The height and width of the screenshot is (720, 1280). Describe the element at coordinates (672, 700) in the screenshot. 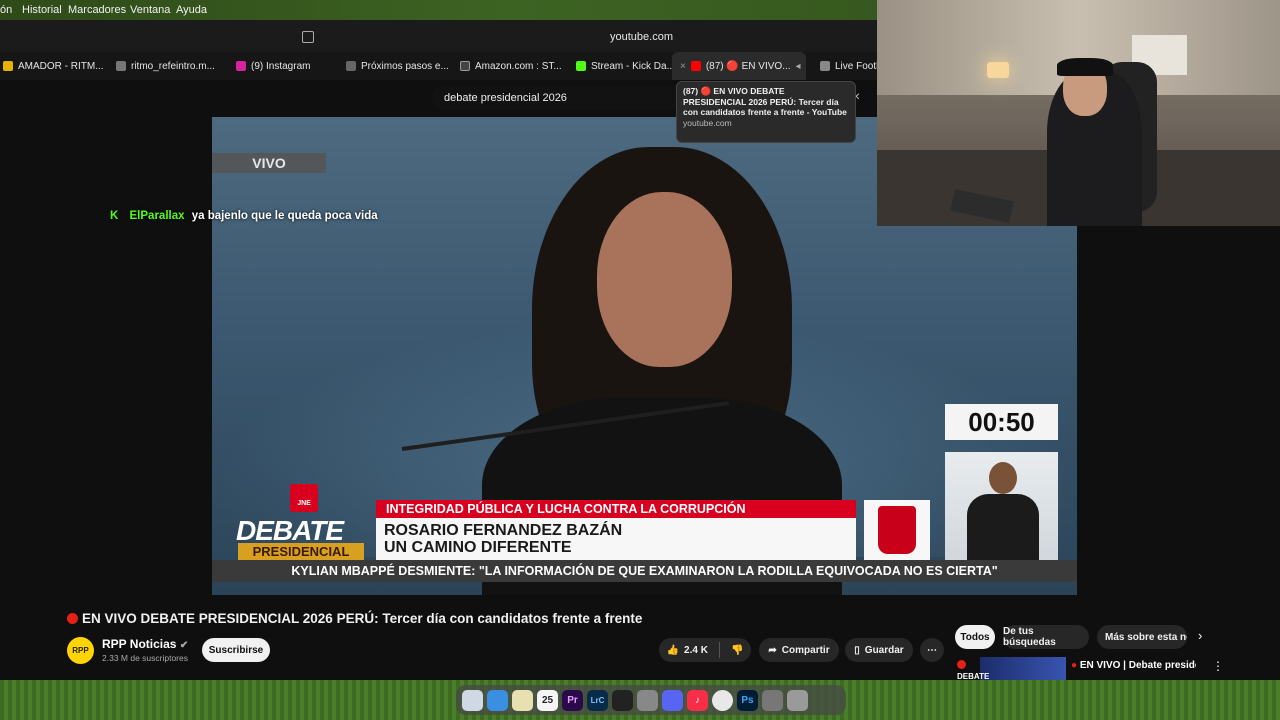

I see `discord-icon` at that location.